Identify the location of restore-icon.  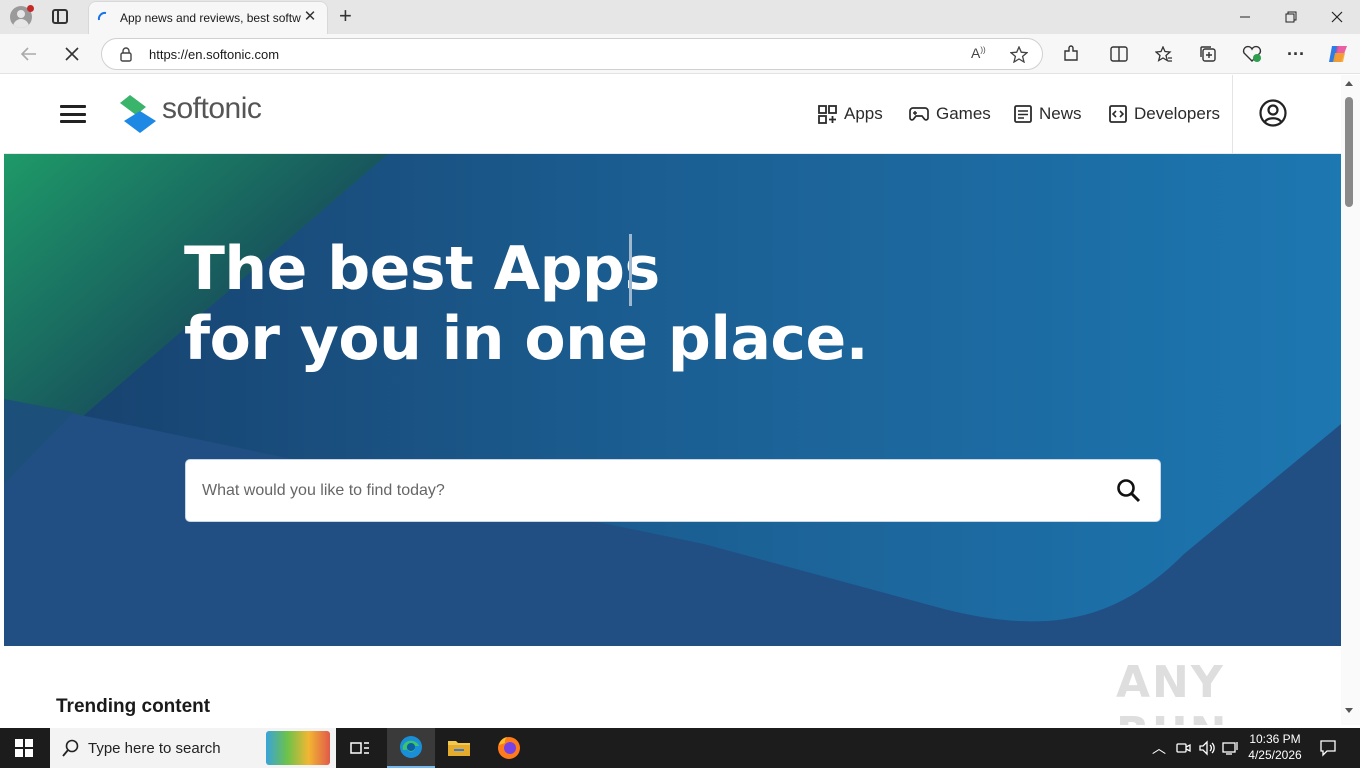
(1291, 17).